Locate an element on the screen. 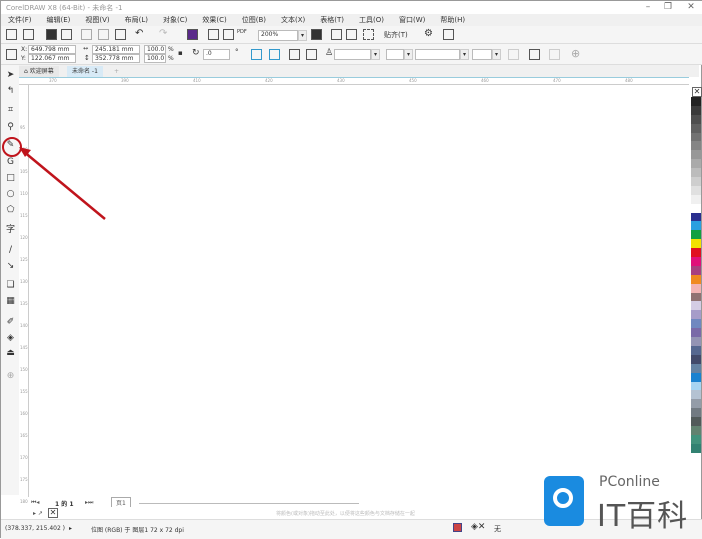  height-field: 352.778 mm is located at coordinates (116, 58).